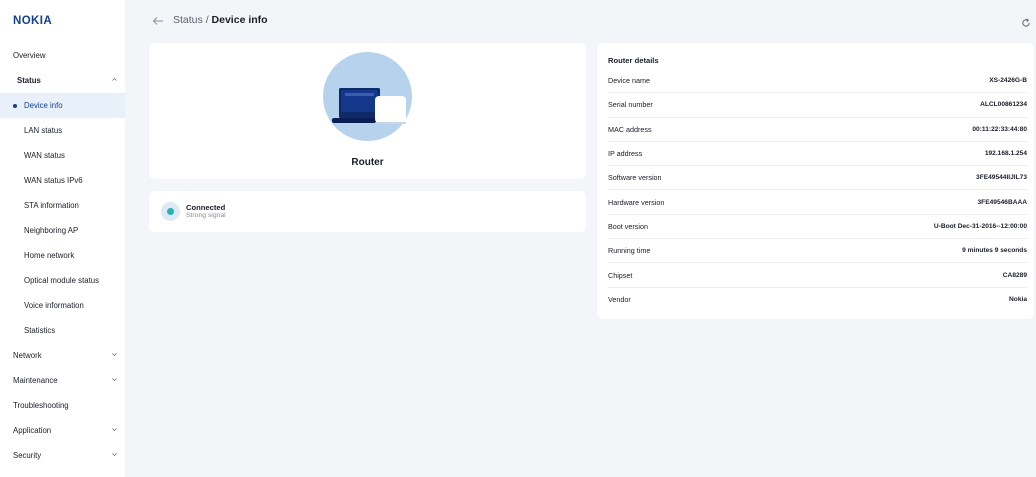  Describe the element at coordinates (980, 226) in the screenshot. I see `detail-value: U-Boot Dec-31-2016--12:00:00` at that location.